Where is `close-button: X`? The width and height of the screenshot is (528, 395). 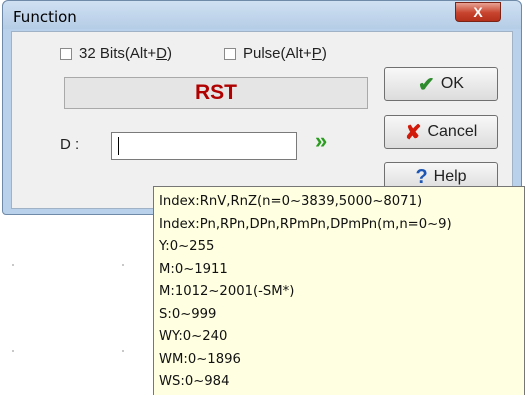
close-button: X is located at coordinates (478, 12).